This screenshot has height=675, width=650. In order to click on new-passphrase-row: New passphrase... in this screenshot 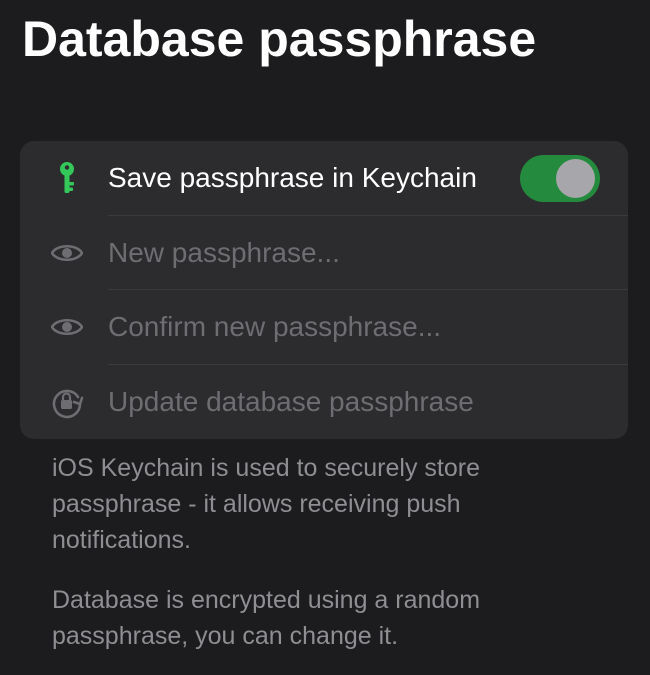, I will do `click(324, 253)`.